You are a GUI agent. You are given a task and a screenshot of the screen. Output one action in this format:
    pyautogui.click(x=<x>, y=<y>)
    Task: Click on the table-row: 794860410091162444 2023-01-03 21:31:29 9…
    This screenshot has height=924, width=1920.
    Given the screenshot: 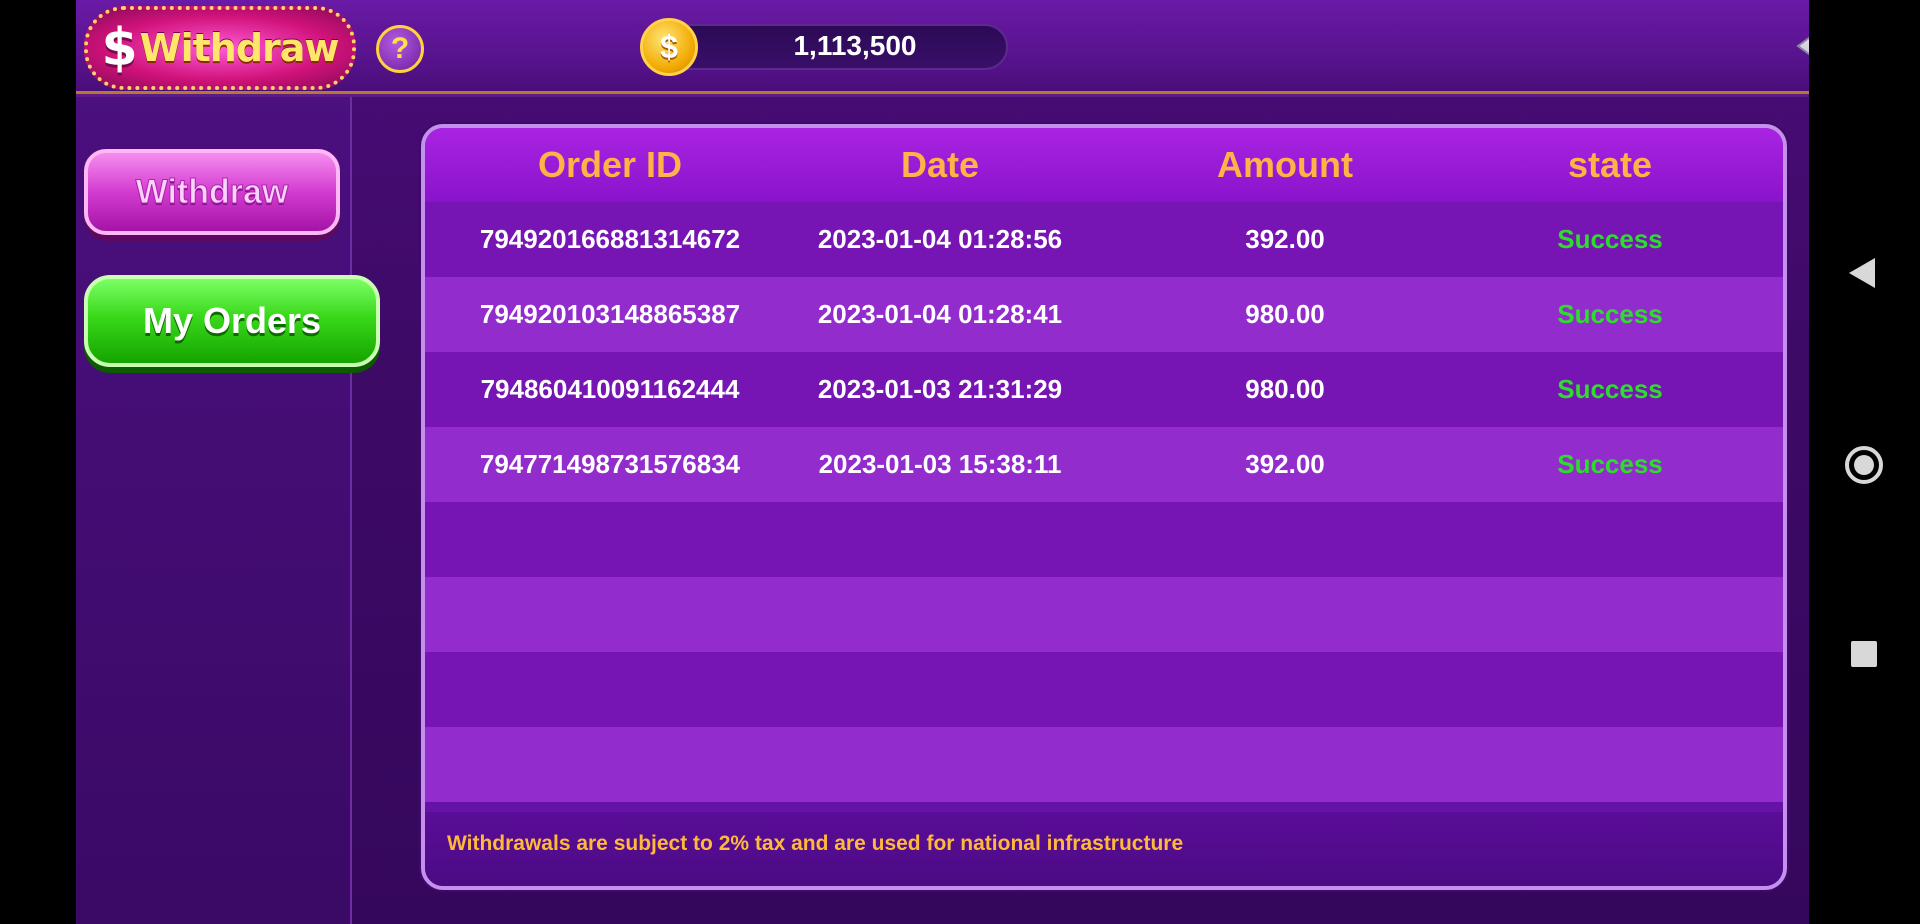 What is the action you would take?
    pyautogui.click(x=1104, y=389)
    